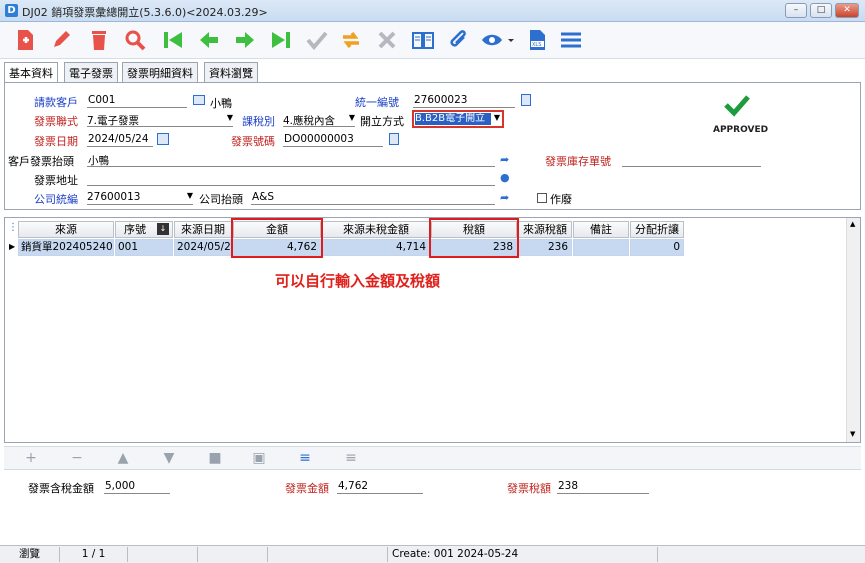 This screenshot has width=865, height=563. What do you see at coordinates (137, 101) in the screenshot?
I see `customer-code-field: C001` at bounding box center [137, 101].